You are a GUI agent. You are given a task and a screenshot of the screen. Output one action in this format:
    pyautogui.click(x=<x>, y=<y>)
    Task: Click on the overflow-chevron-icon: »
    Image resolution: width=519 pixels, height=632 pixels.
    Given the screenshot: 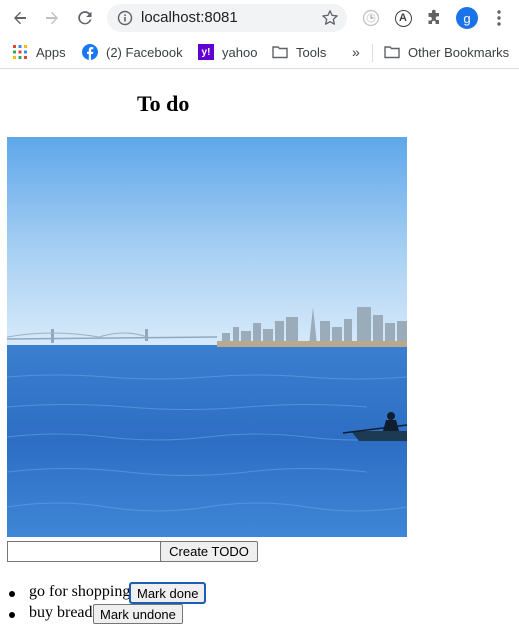 What is the action you would take?
    pyautogui.click(x=356, y=52)
    